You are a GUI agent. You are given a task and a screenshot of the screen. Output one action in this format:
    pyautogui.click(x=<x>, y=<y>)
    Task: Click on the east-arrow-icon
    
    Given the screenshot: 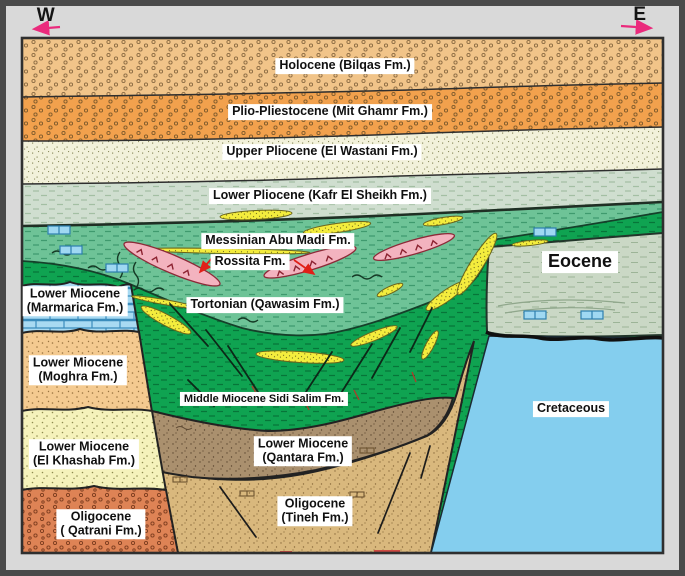 What is the action you would take?
    pyautogui.click(x=637, y=27)
    